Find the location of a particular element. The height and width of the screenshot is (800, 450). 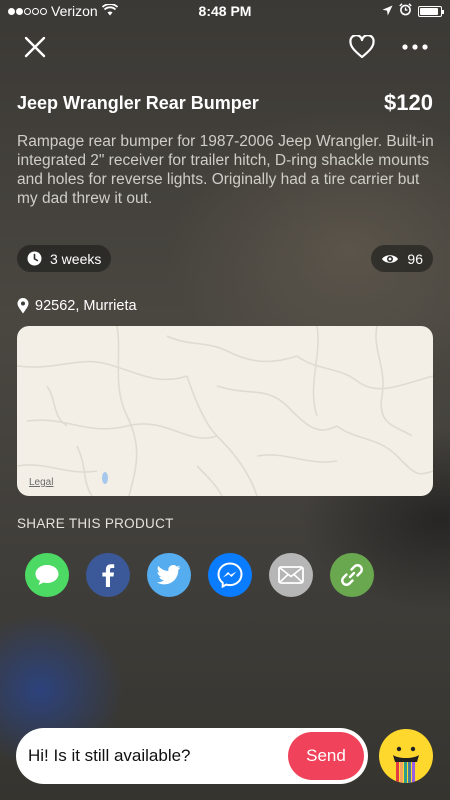

top-bar is located at coordinates (225, 47).